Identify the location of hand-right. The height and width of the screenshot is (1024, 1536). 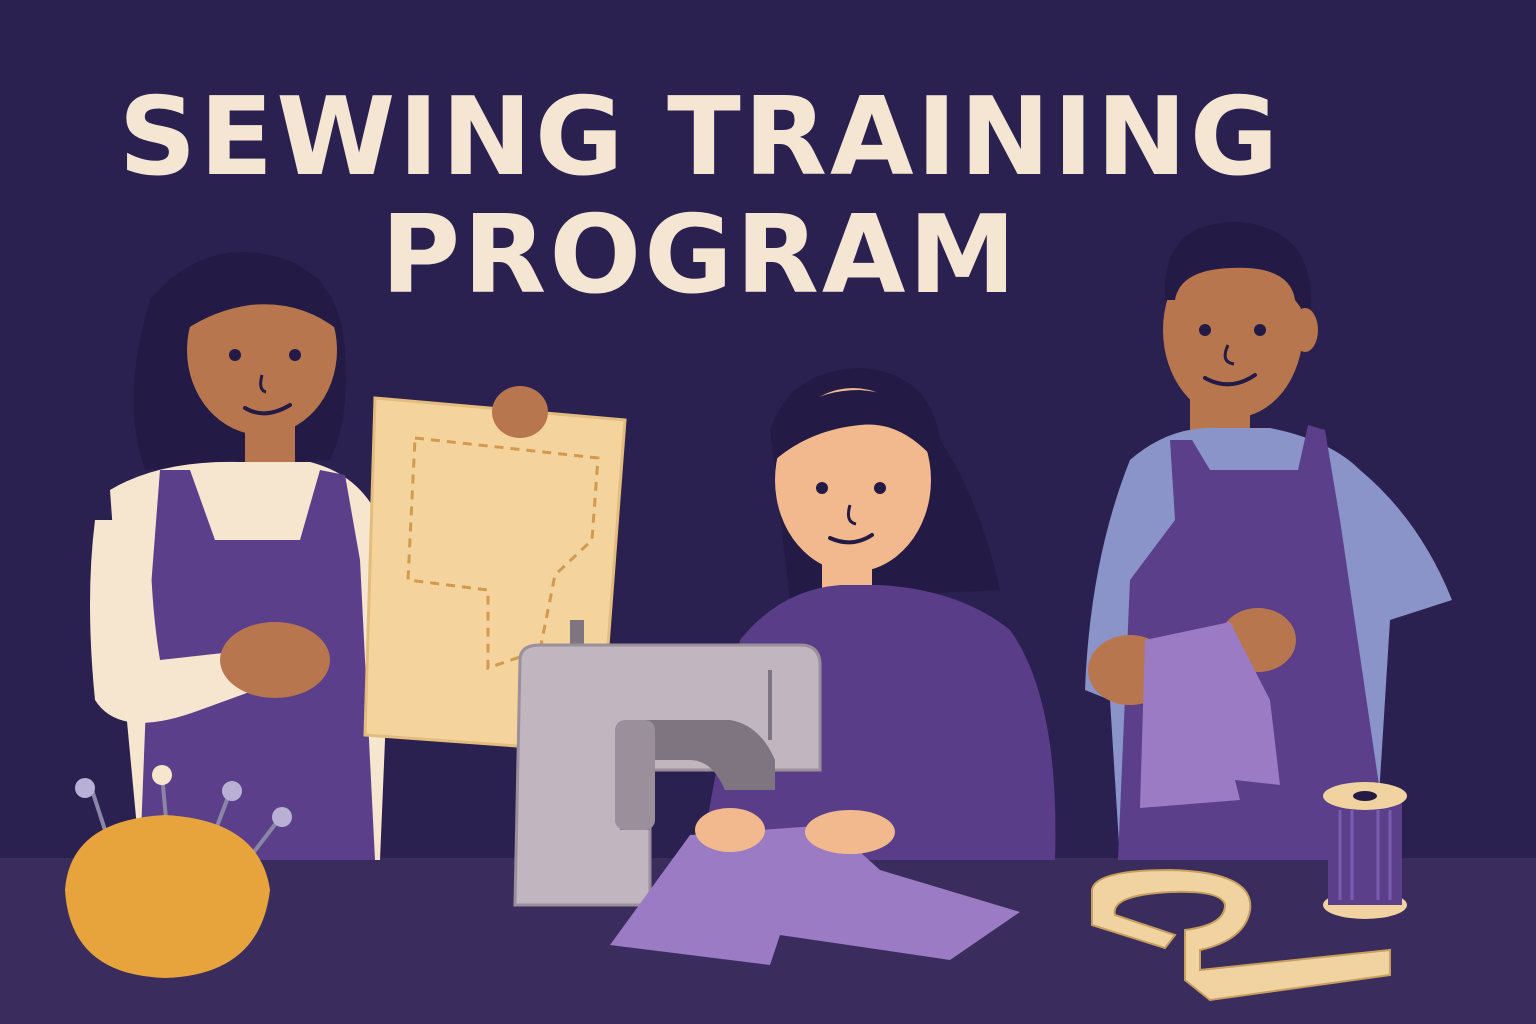
(850, 832).